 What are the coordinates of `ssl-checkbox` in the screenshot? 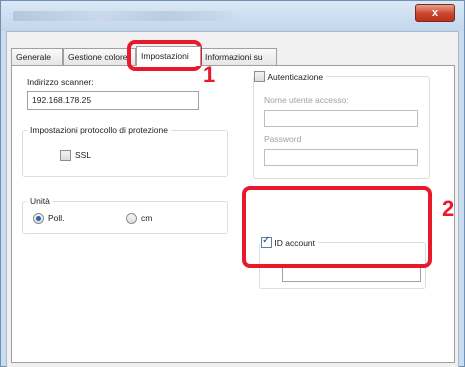 It's located at (65, 155).